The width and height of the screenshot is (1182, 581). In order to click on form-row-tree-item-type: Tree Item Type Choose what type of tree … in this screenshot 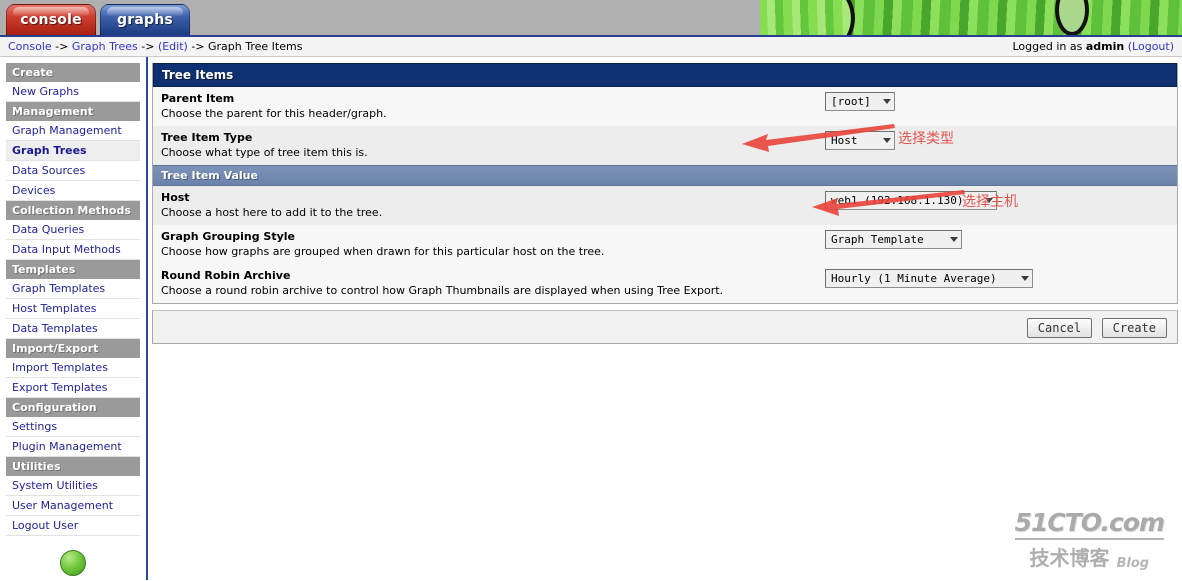, I will do `click(665, 145)`.